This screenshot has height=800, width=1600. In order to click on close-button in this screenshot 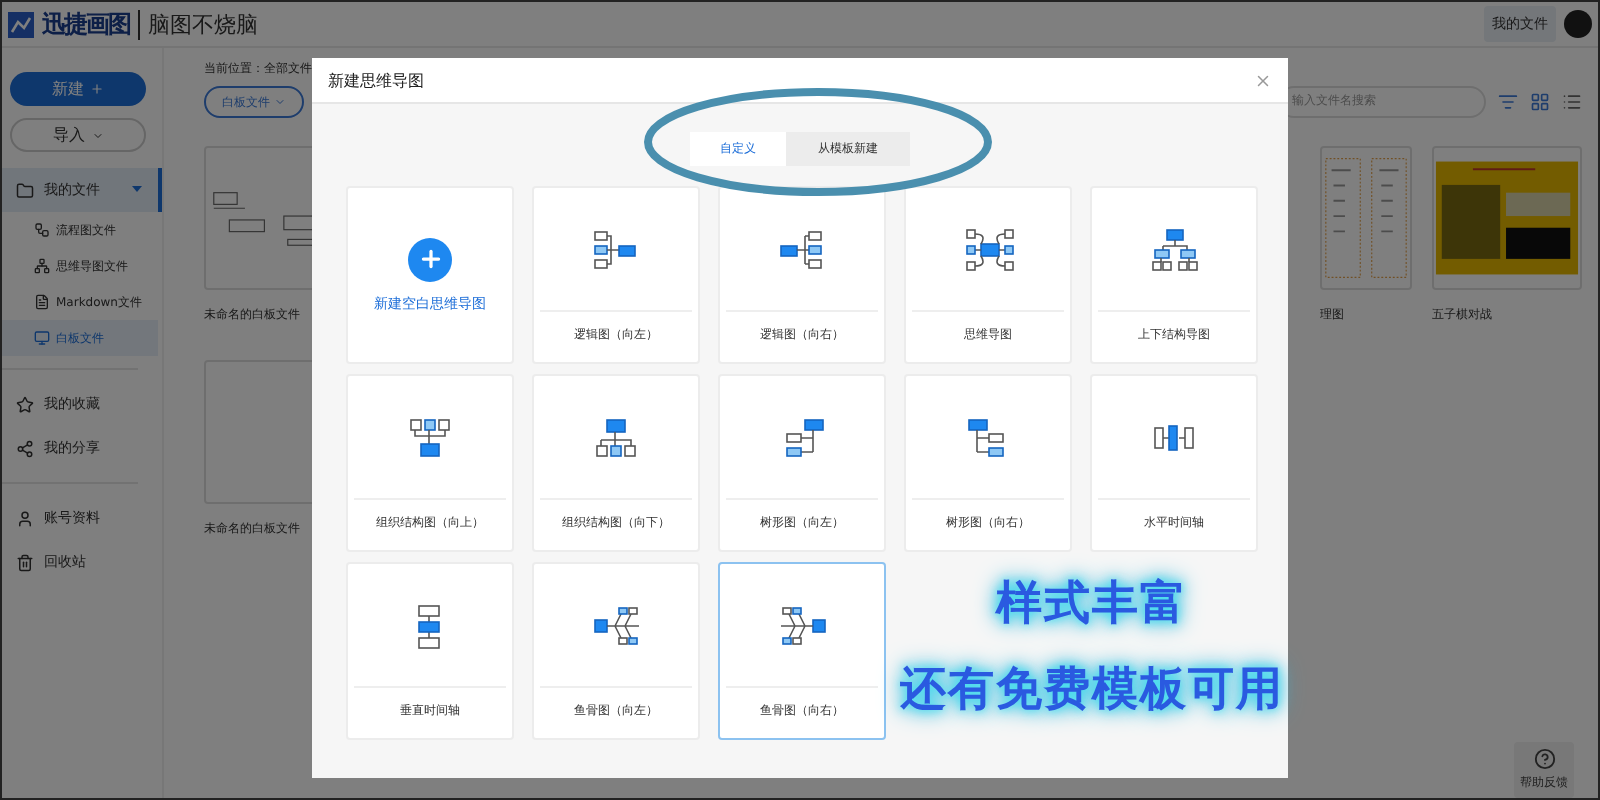, I will do `click(1263, 80)`.